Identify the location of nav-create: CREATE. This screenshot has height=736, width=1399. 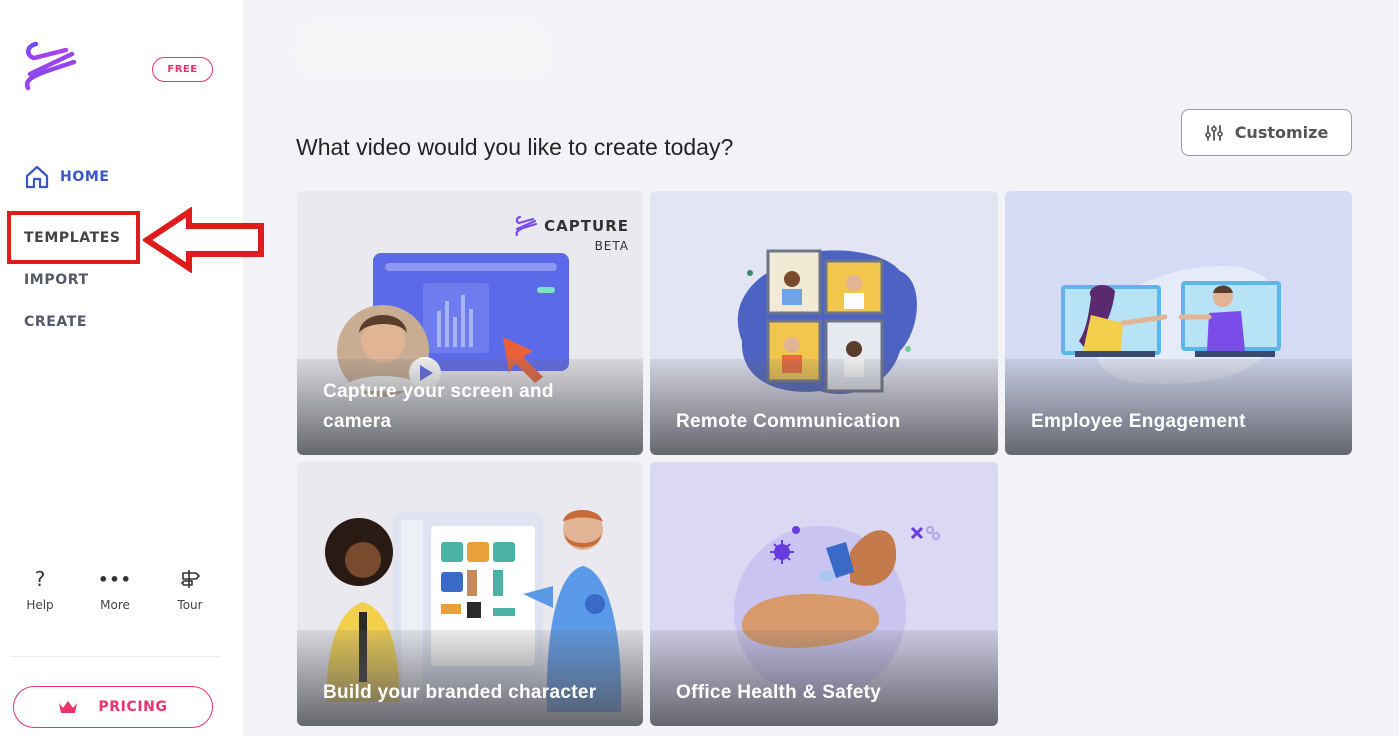
(55, 322).